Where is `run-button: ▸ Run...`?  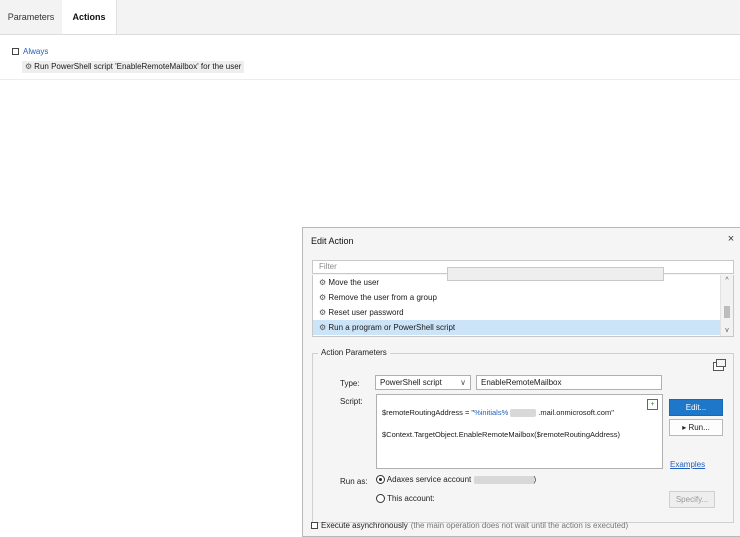
run-button: ▸ Run... is located at coordinates (696, 427).